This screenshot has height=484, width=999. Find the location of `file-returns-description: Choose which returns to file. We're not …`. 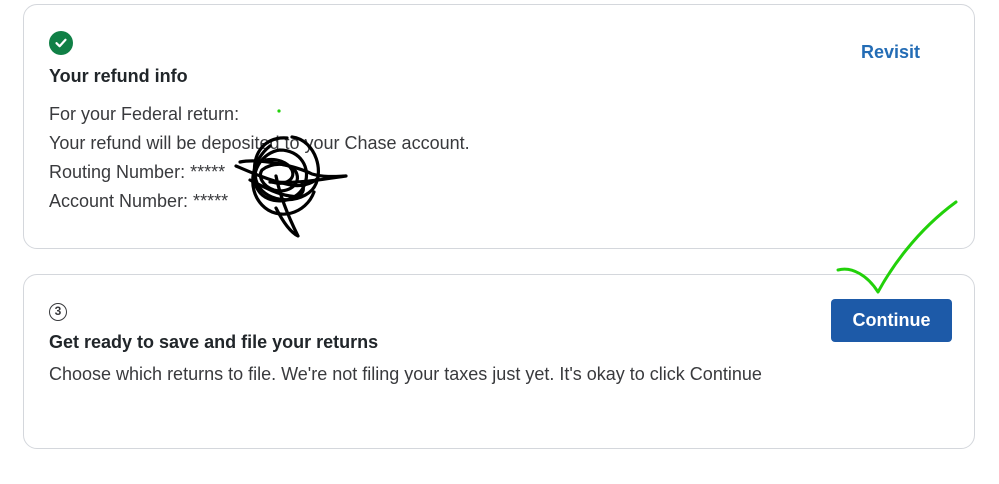

file-returns-description: Choose which returns to file. We're not … is located at coordinates (405, 374).